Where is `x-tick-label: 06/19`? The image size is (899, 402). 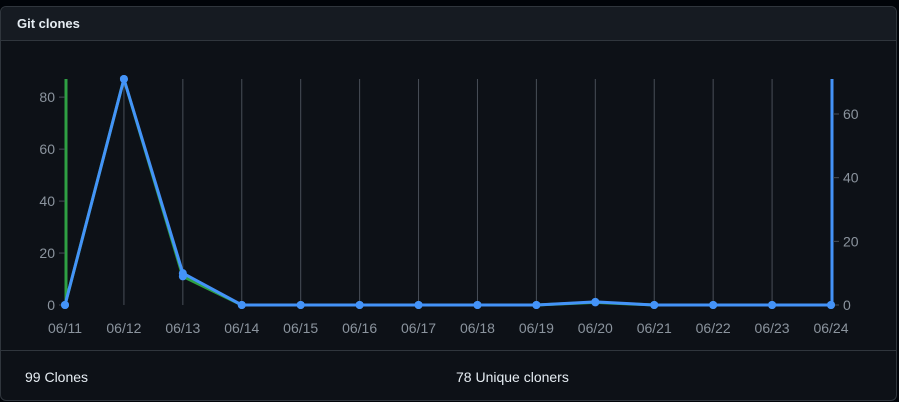 x-tick-label: 06/19 is located at coordinates (536, 328).